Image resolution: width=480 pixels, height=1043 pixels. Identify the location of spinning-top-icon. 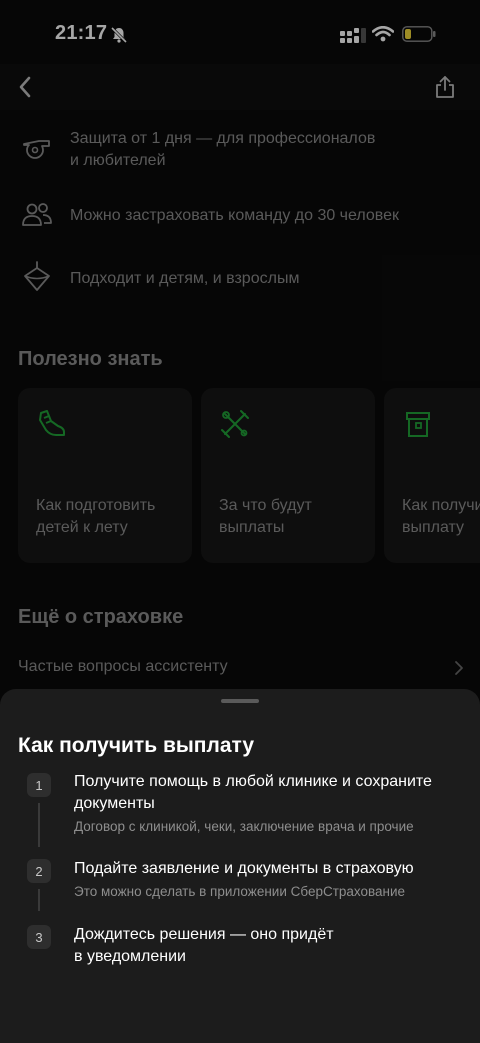
(37, 277).